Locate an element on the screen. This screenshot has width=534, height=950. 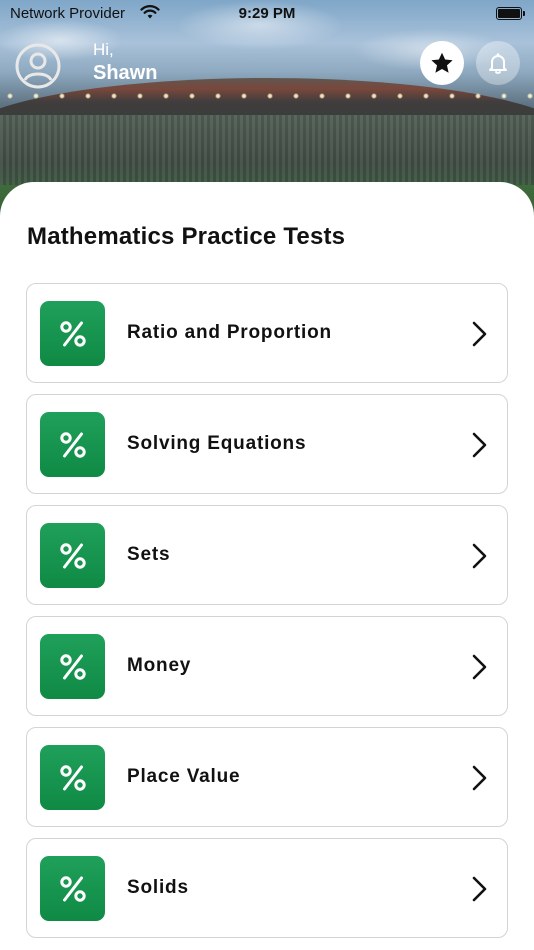
page-title: Mathematics Practice Tests is located at coordinates (186, 236).